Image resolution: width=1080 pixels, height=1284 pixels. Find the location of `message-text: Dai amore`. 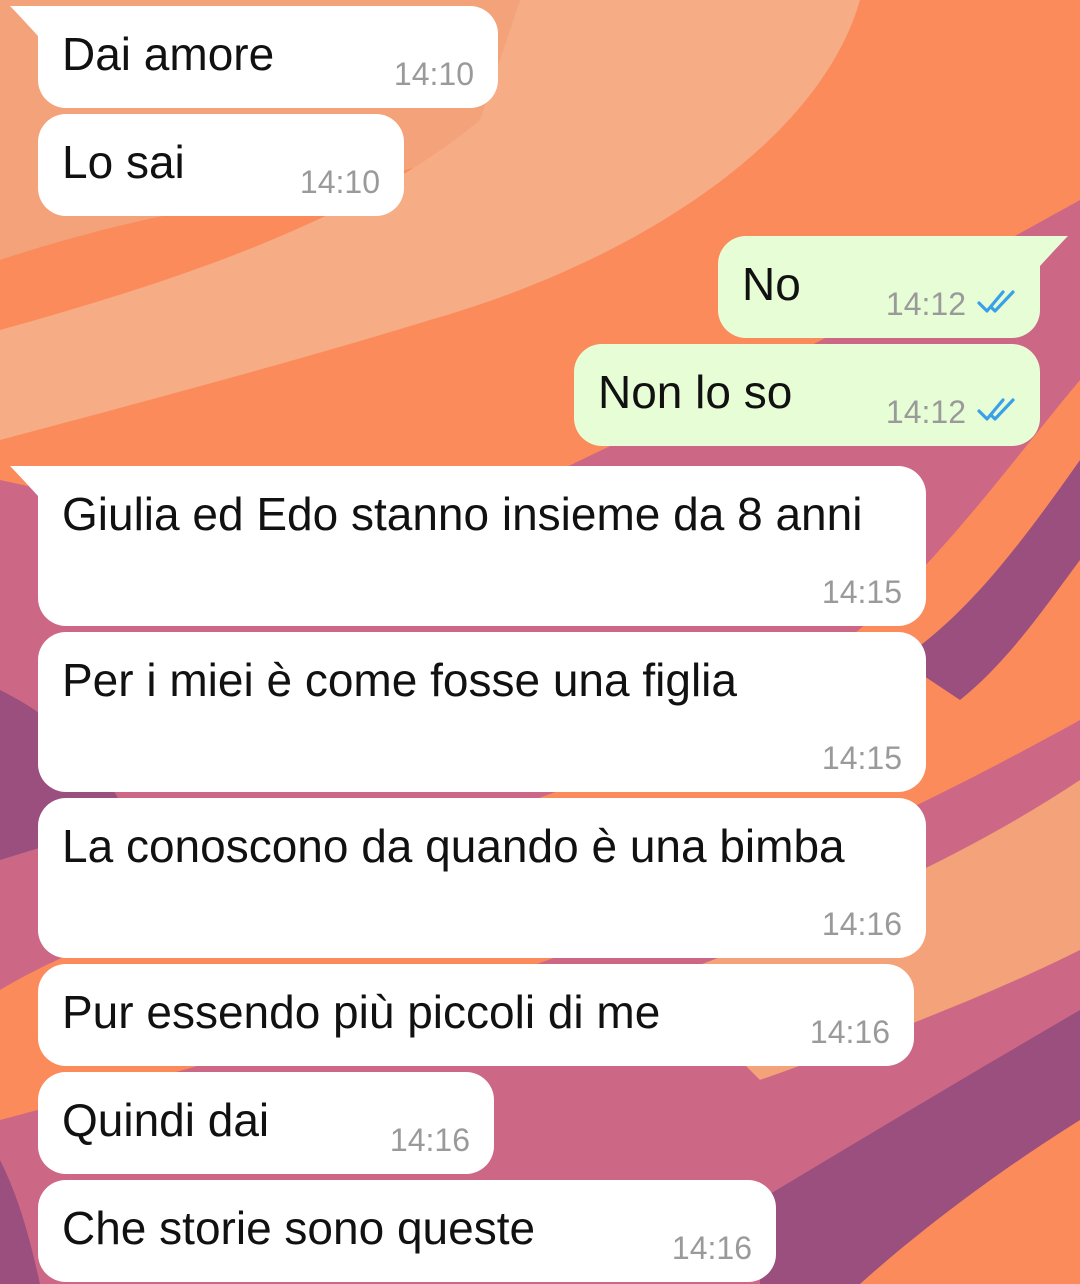

message-text: Dai amore is located at coordinates (168, 54).